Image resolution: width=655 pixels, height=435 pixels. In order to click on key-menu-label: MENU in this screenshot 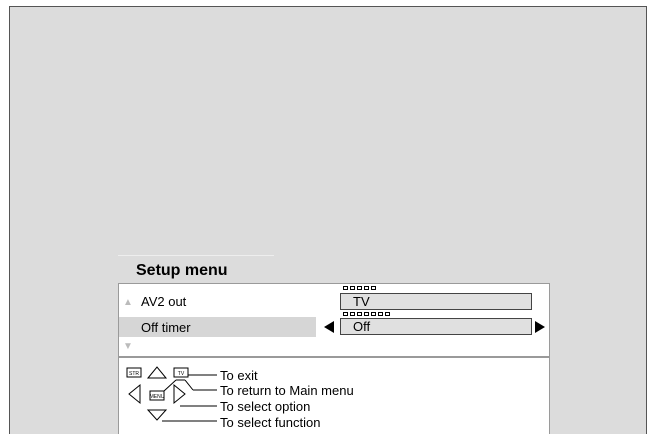, I will do `click(157, 397)`.